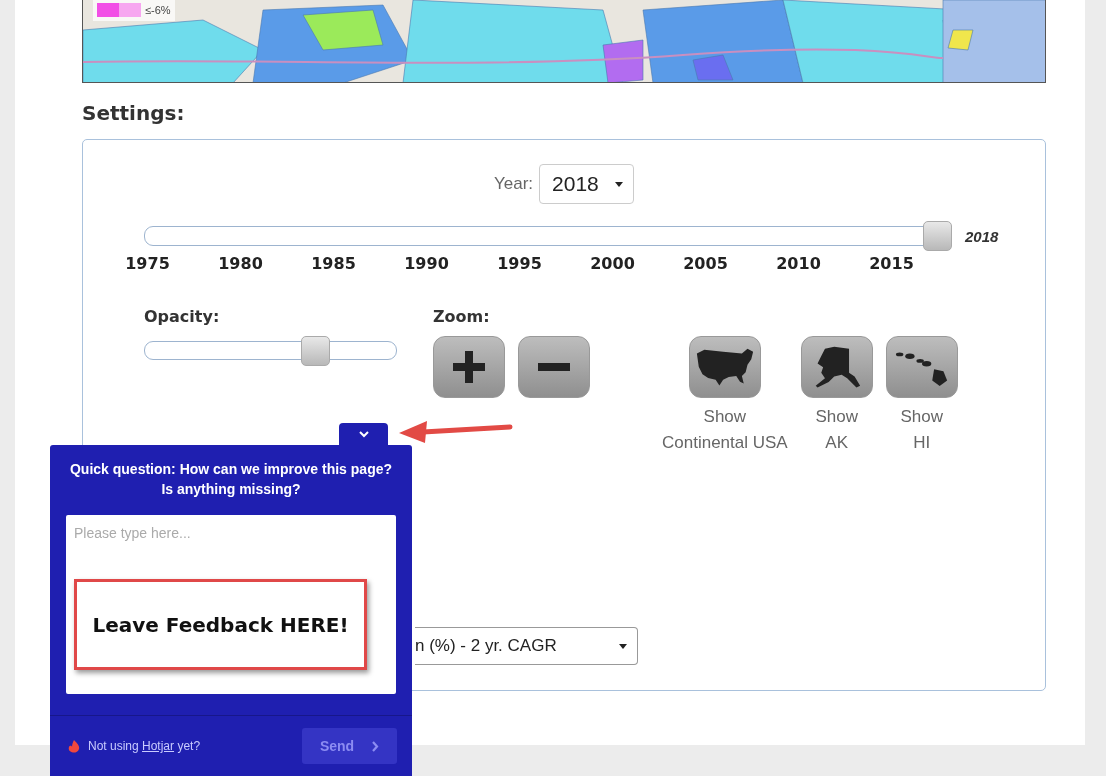 The width and height of the screenshot is (1106, 776). Describe the element at coordinates (376, 746) in the screenshot. I see `chevron-right-icon` at that location.